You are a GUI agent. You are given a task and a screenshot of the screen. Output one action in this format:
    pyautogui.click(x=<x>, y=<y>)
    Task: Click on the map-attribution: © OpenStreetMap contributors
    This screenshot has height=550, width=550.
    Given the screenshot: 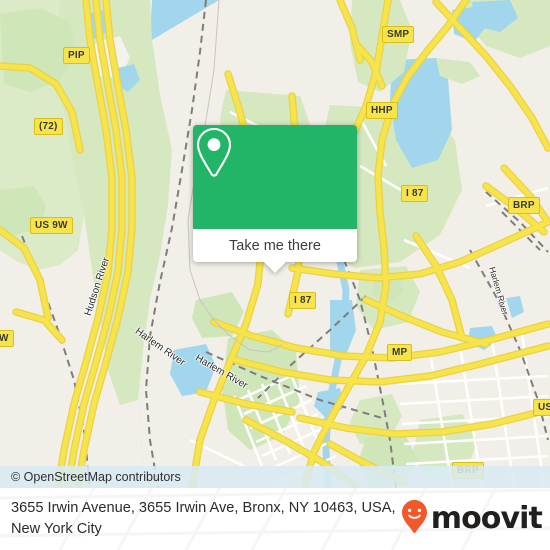 What is the action you would take?
    pyautogui.click(x=275, y=477)
    